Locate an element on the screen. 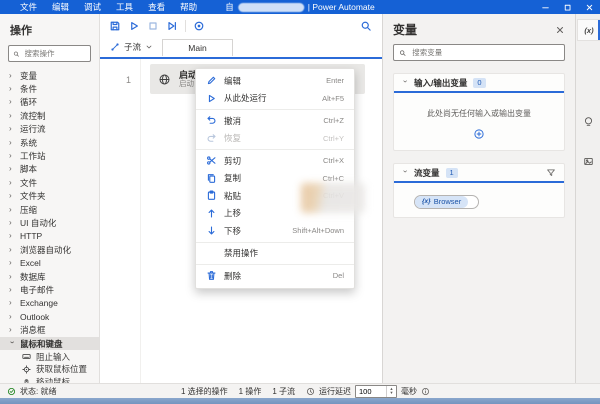 The height and width of the screenshot is (404, 600). rail-variables-tab: (x) is located at coordinates (588, 30).